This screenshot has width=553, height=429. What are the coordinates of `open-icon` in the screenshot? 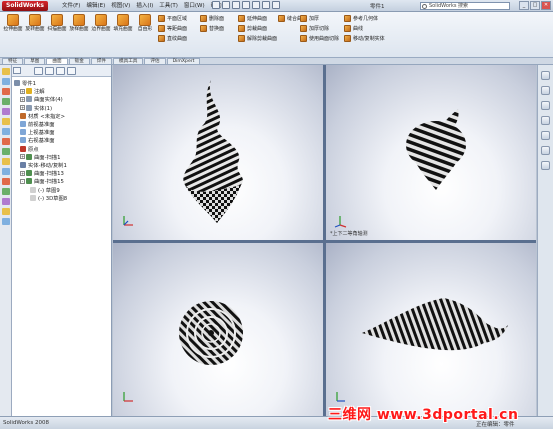 It's located at (226, 5).